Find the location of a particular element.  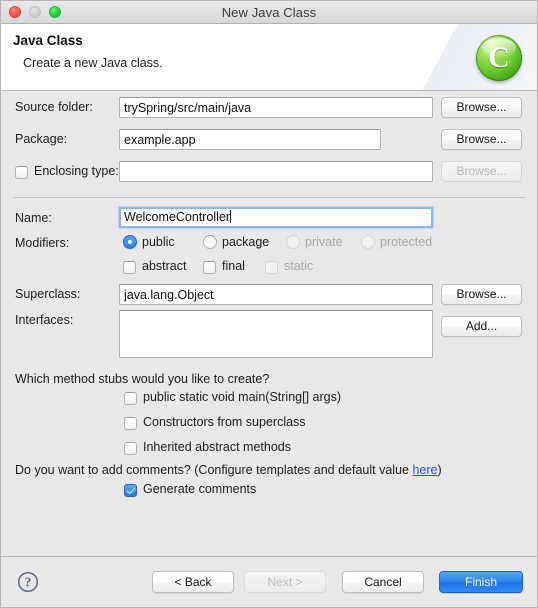

modifier-checkbox-abstract is located at coordinates (129, 267).